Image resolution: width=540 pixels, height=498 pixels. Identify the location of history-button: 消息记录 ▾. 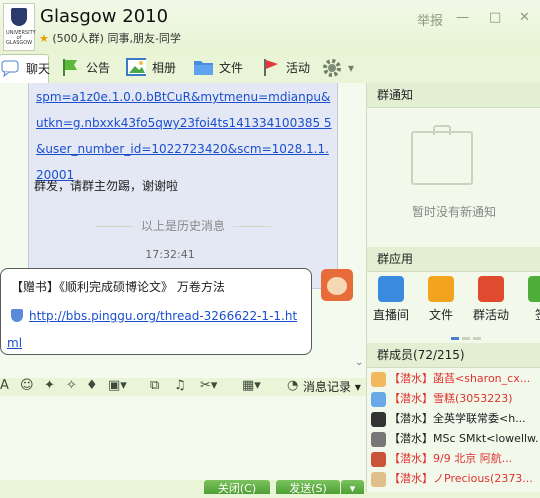
(332, 386).